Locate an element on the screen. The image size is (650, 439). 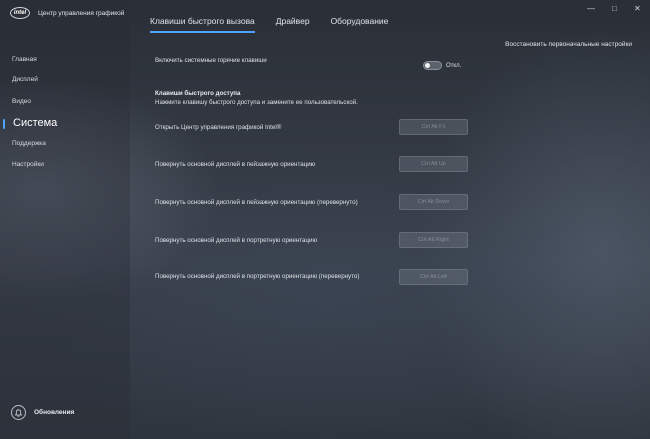
system-hotkeys-label: Включить системные горячие клавиши is located at coordinates (211, 60).